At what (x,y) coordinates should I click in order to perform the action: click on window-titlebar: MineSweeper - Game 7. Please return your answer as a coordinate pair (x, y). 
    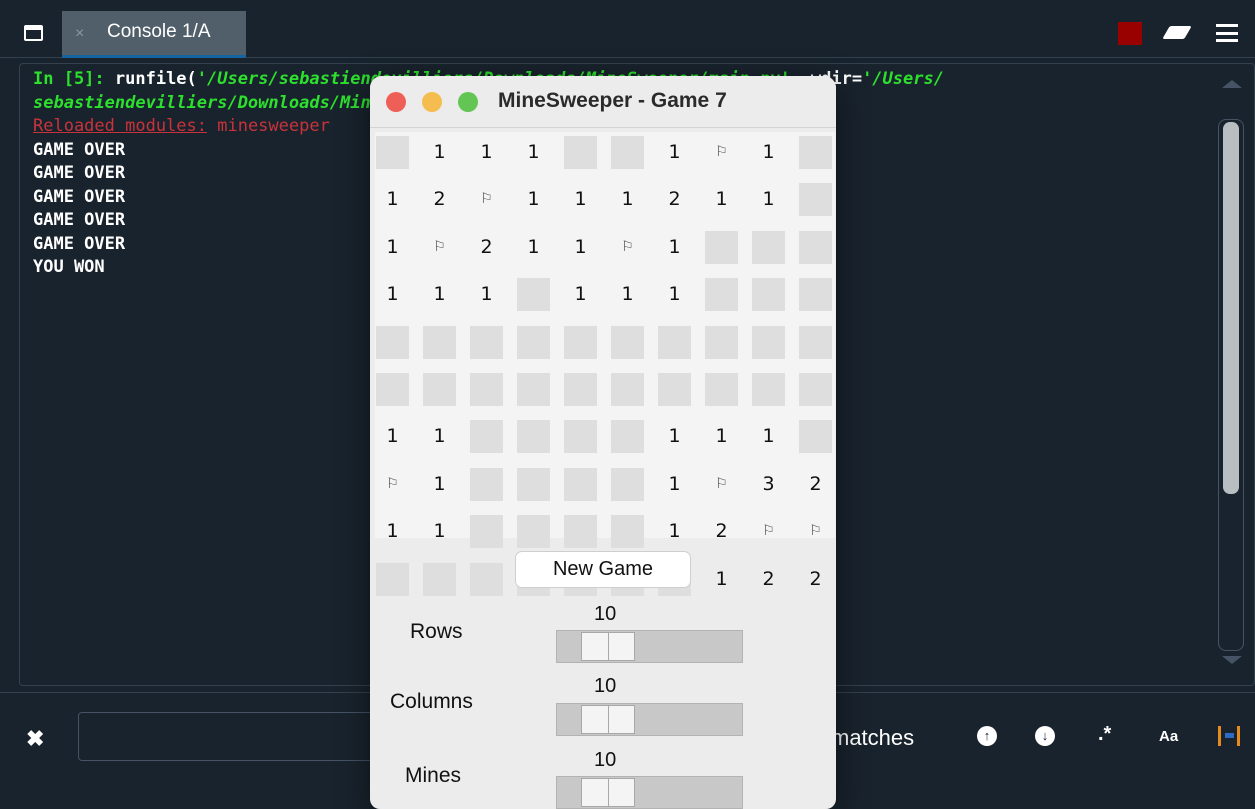
    Looking at the image, I should click on (603, 102).